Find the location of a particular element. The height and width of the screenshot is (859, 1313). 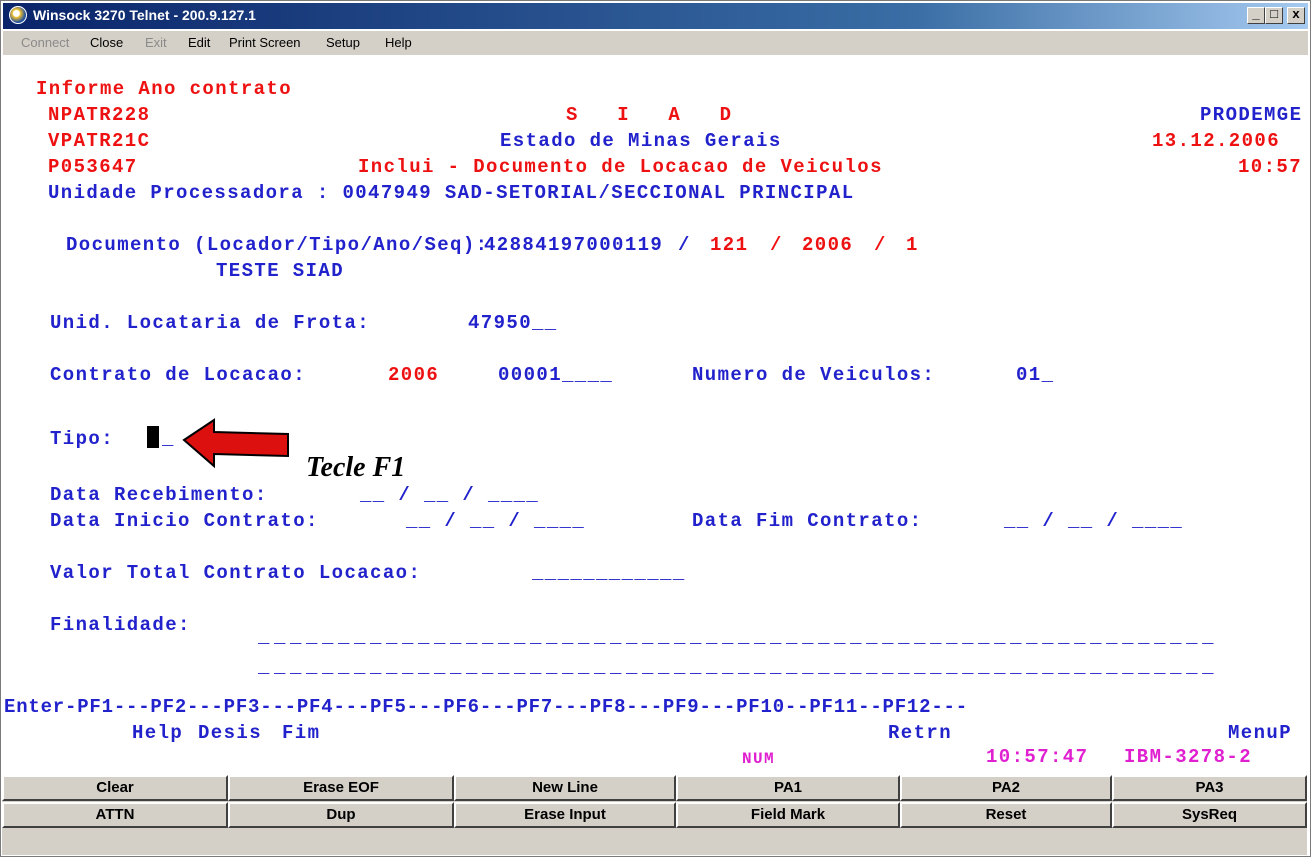

system-name: S I A D is located at coordinates (649, 115).